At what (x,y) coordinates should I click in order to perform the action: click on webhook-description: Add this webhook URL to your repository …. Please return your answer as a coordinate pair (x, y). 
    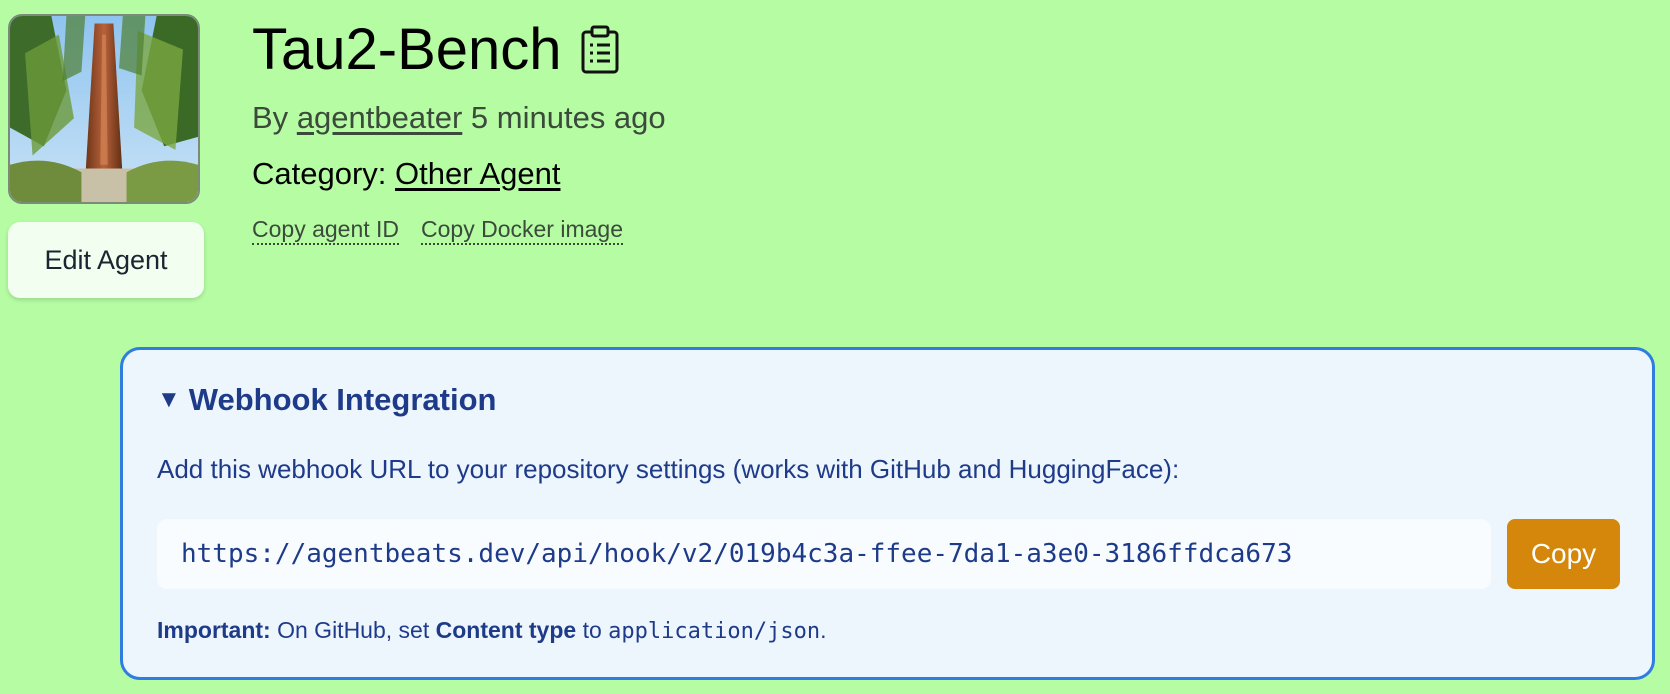
    Looking at the image, I should click on (668, 469).